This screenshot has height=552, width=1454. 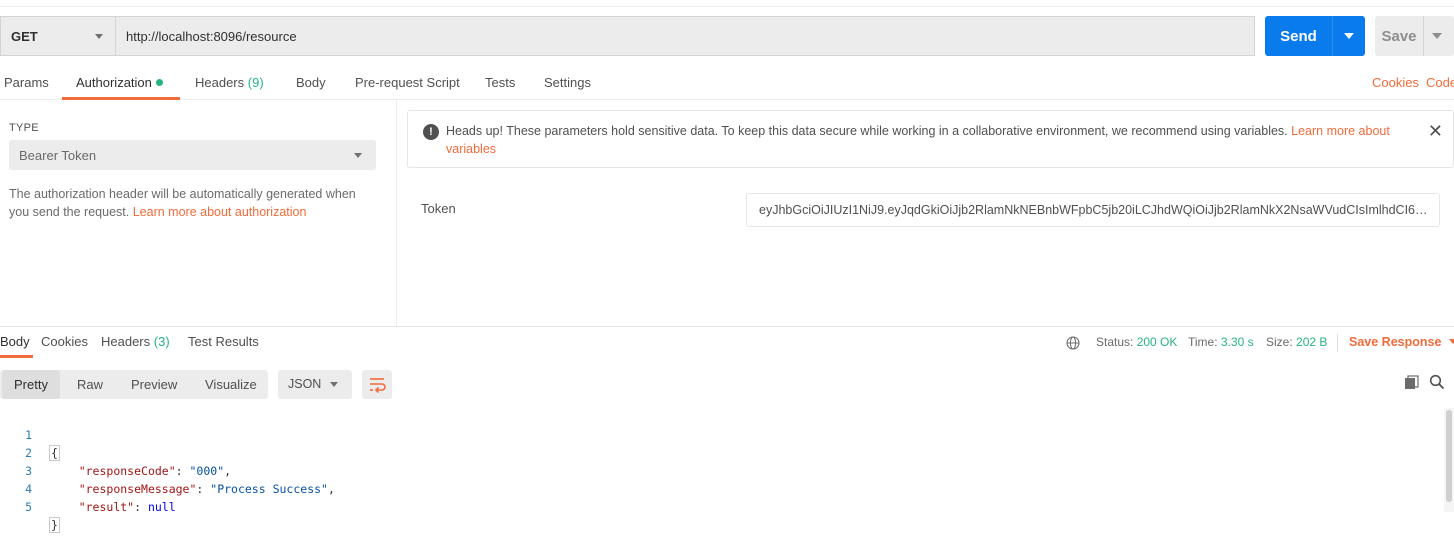 What do you see at coordinates (500, 83) in the screenshot?
I see `tab-tests: Tests` at bounding box center [500, 83].